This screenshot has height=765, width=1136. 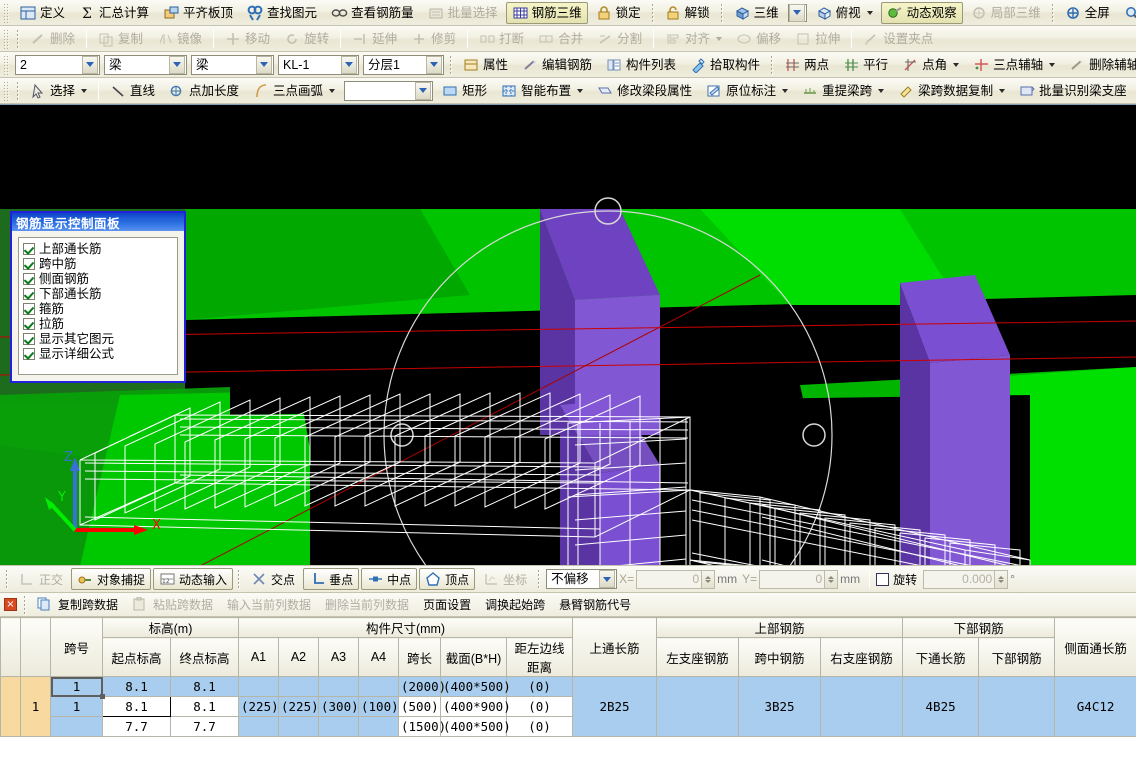 What do you see at coordinates (98, 248) in the screenshot?
I see `checkbox-row-top-through-bar: 上部通长筋` at bounding box center [98, 248].